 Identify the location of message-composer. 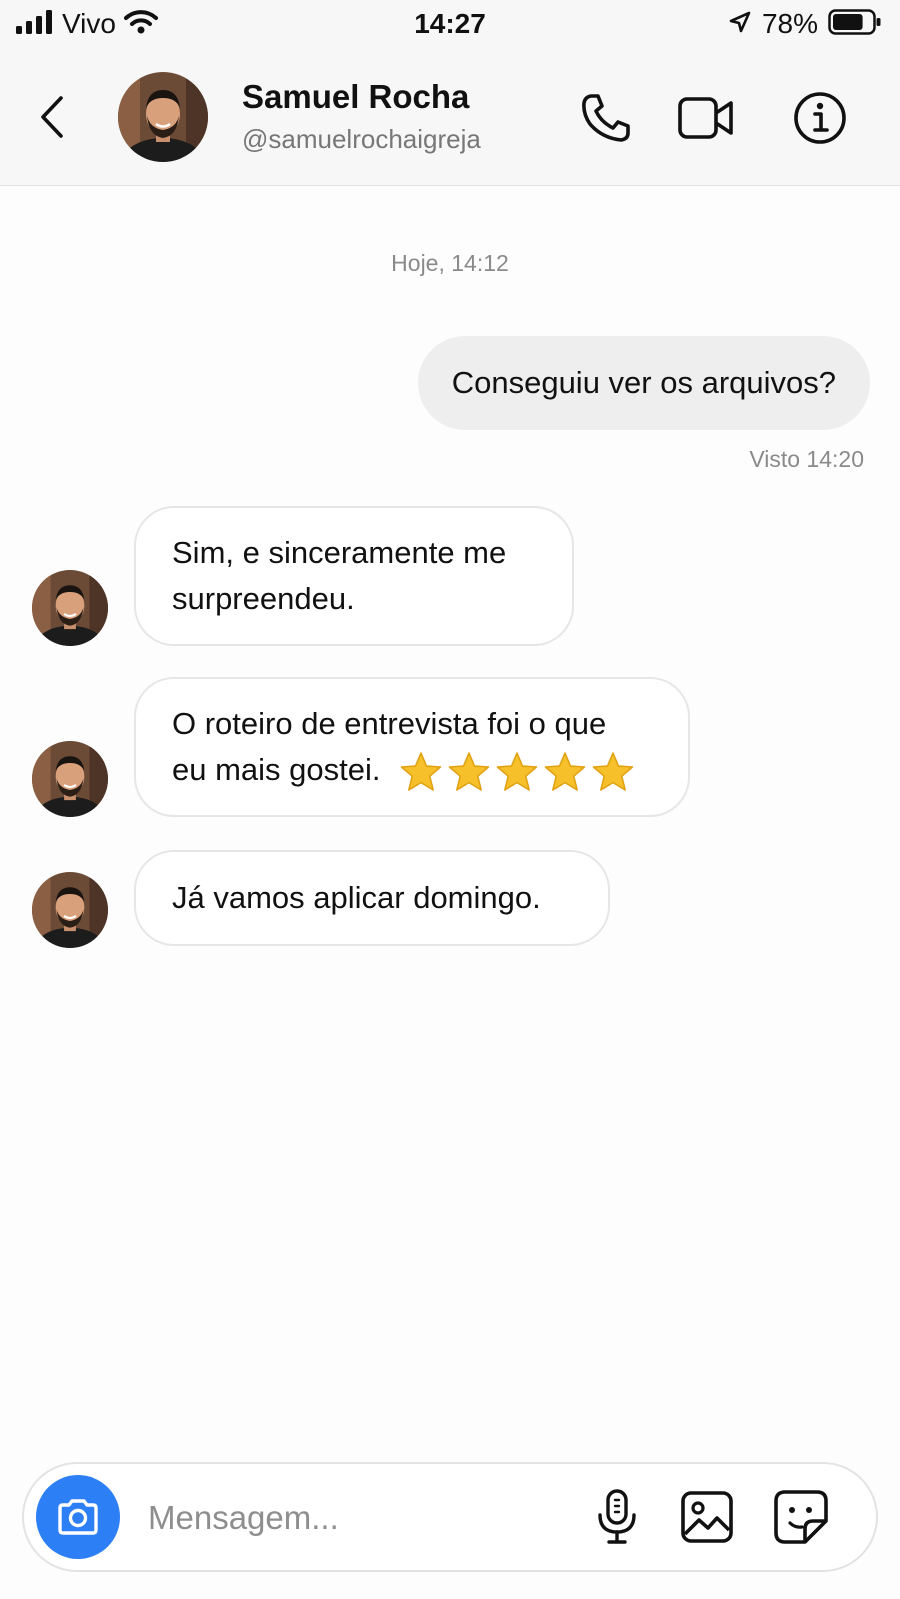
(450, 1517).